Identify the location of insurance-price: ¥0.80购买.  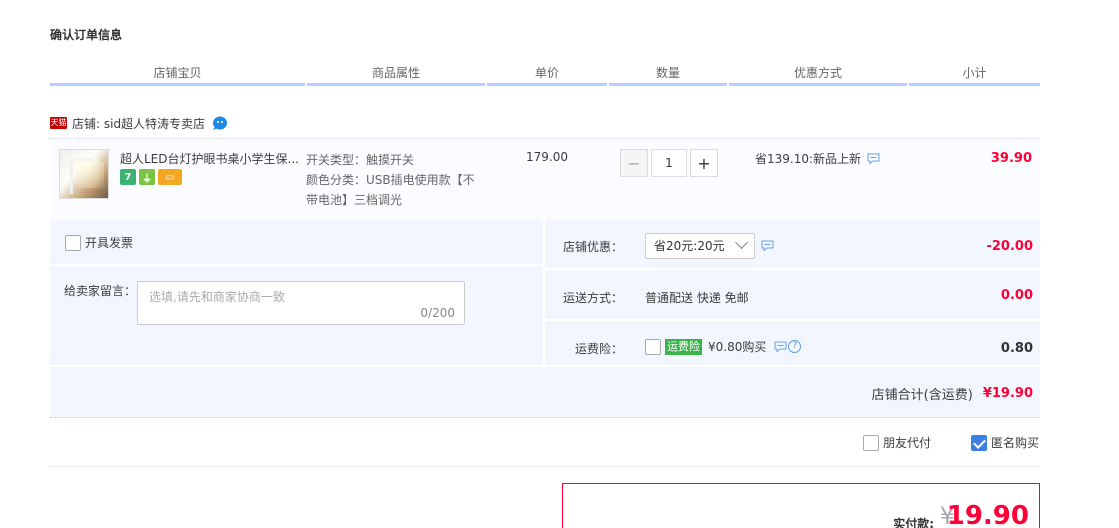
(737, 347).